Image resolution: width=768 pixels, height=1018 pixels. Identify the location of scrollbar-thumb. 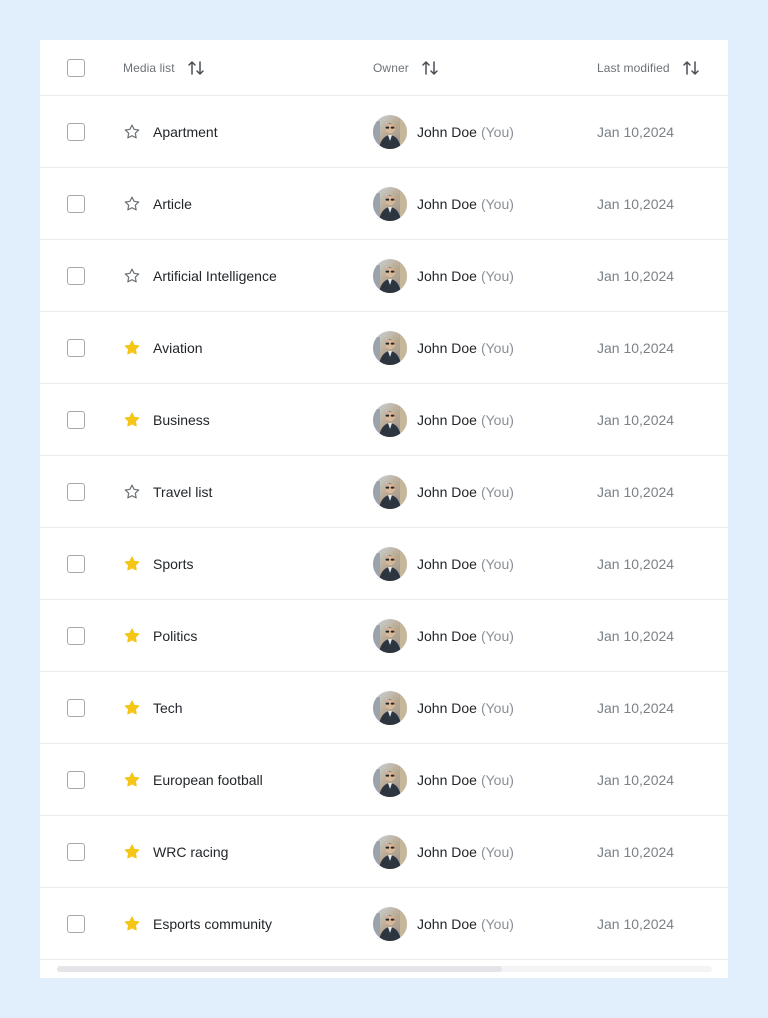
(280, 969).